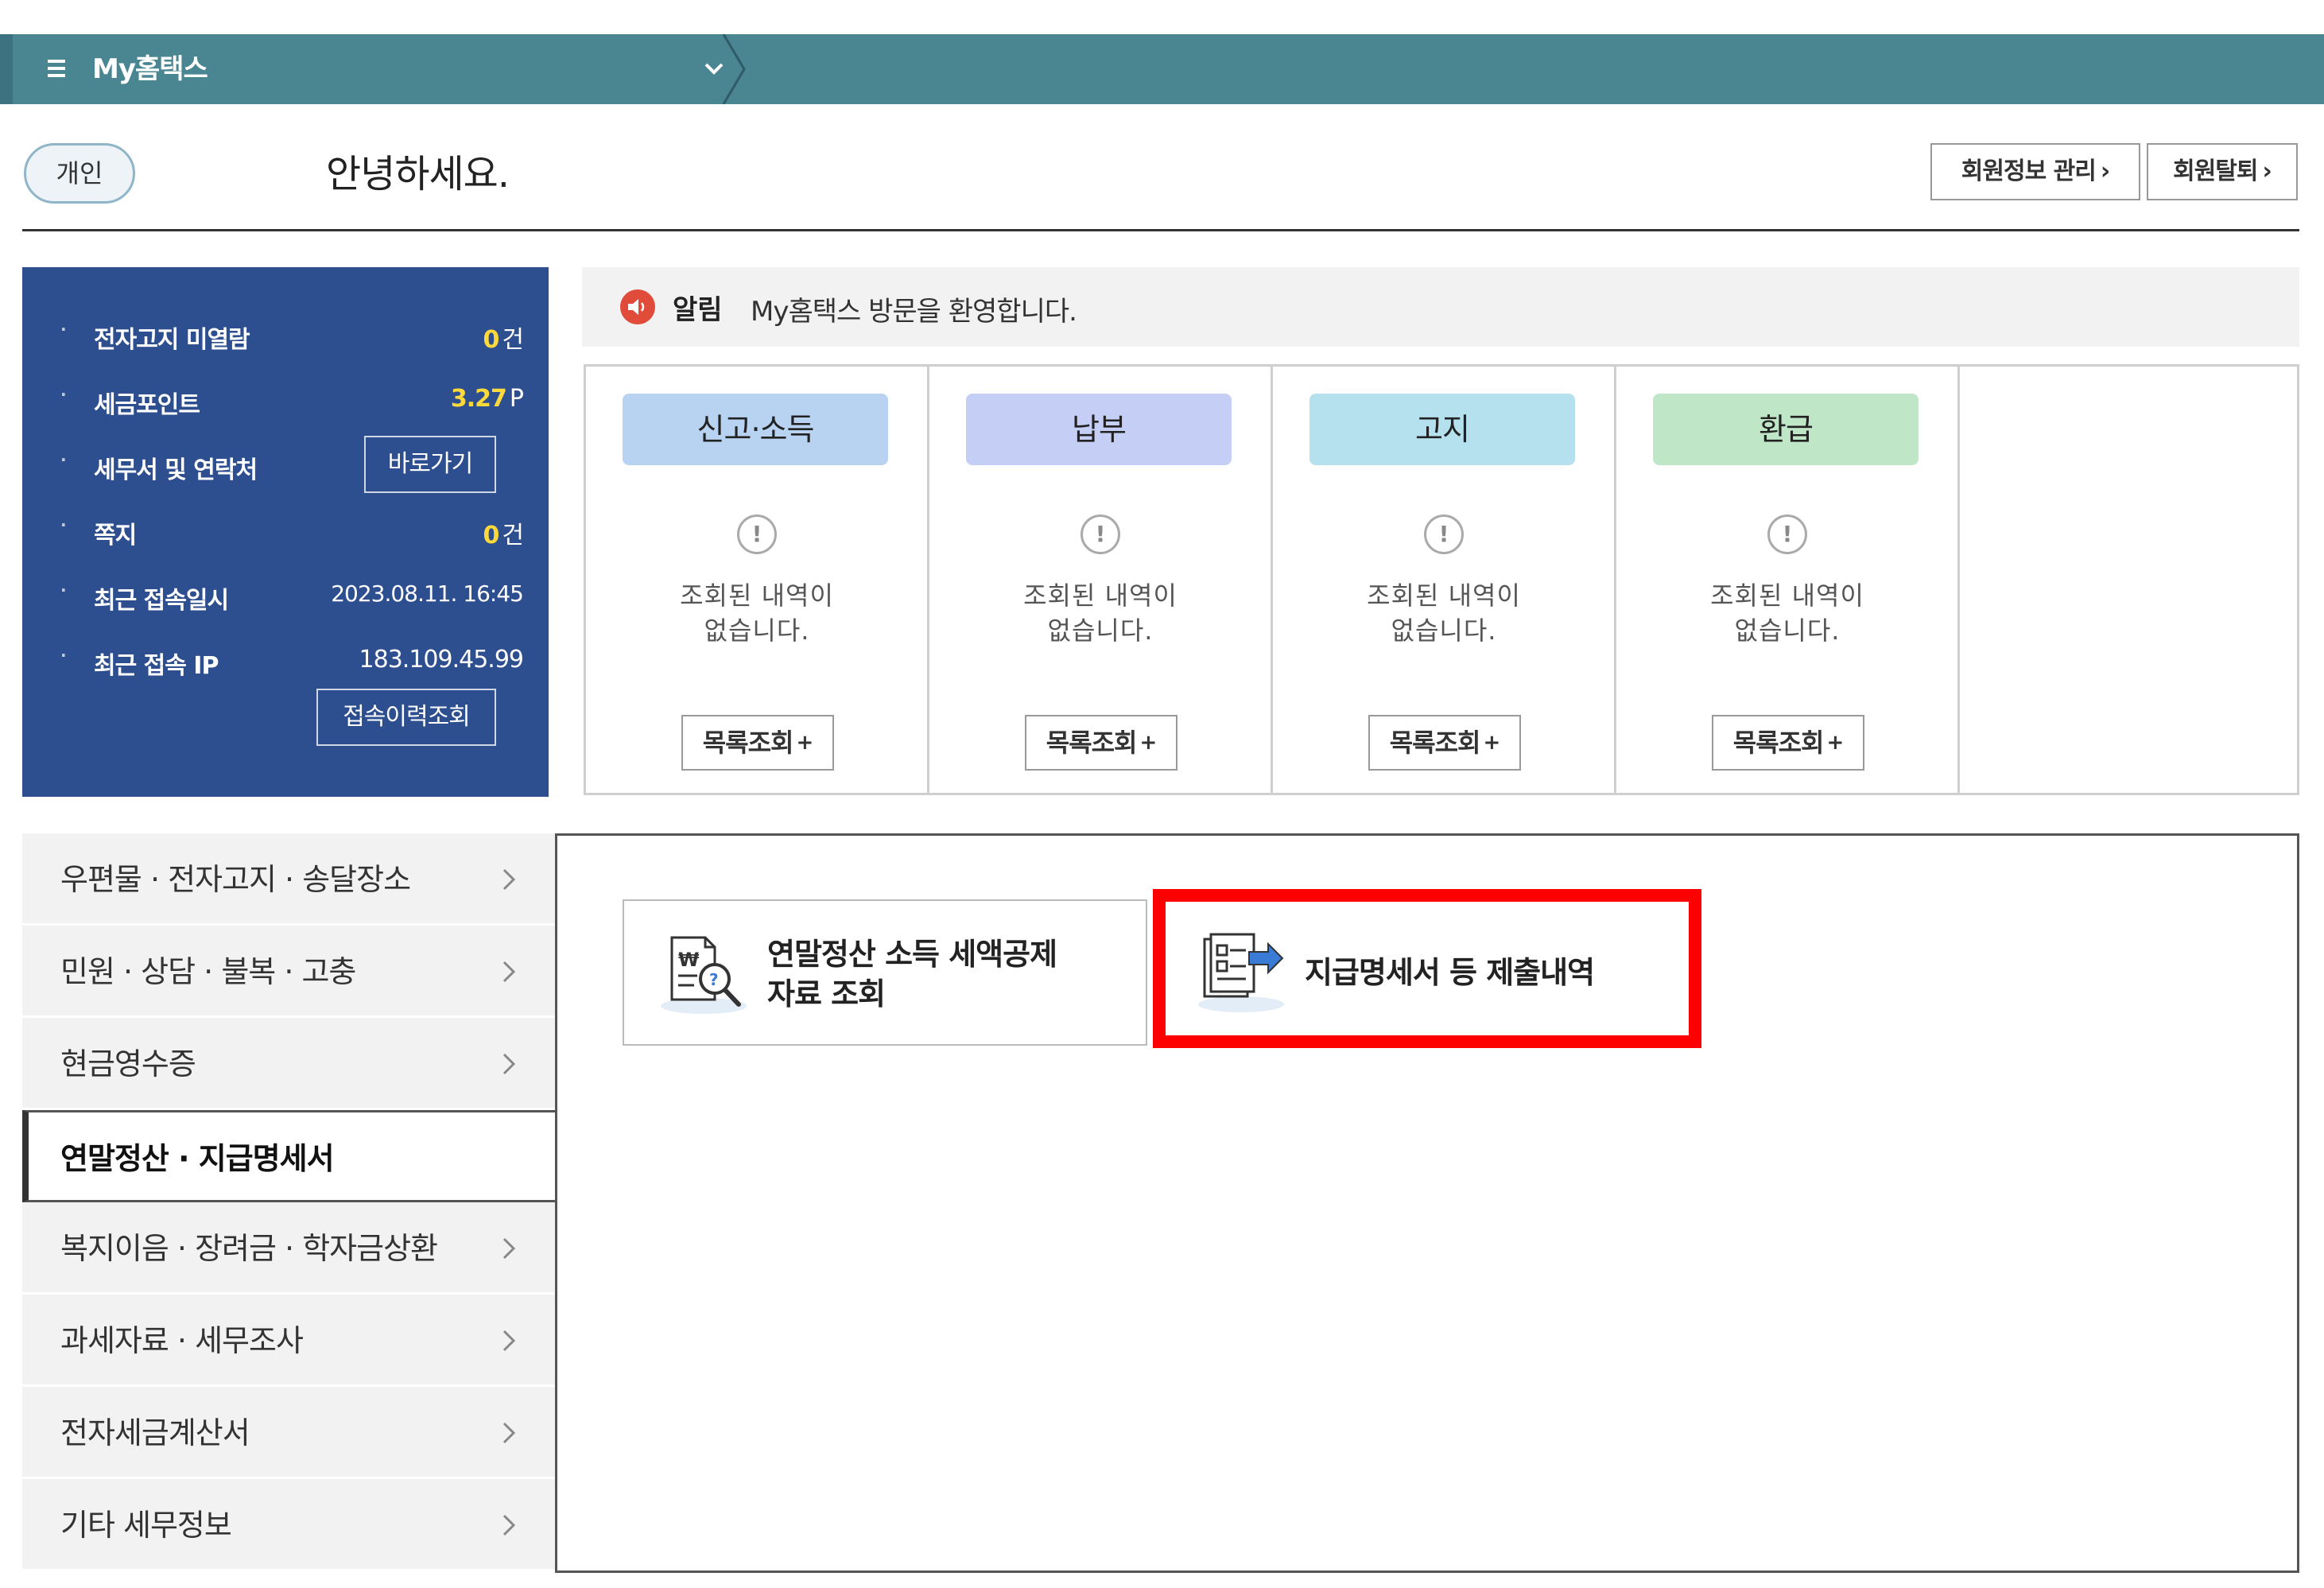  I want to click on shortcut-button: 바로가기, so click(430, 464).